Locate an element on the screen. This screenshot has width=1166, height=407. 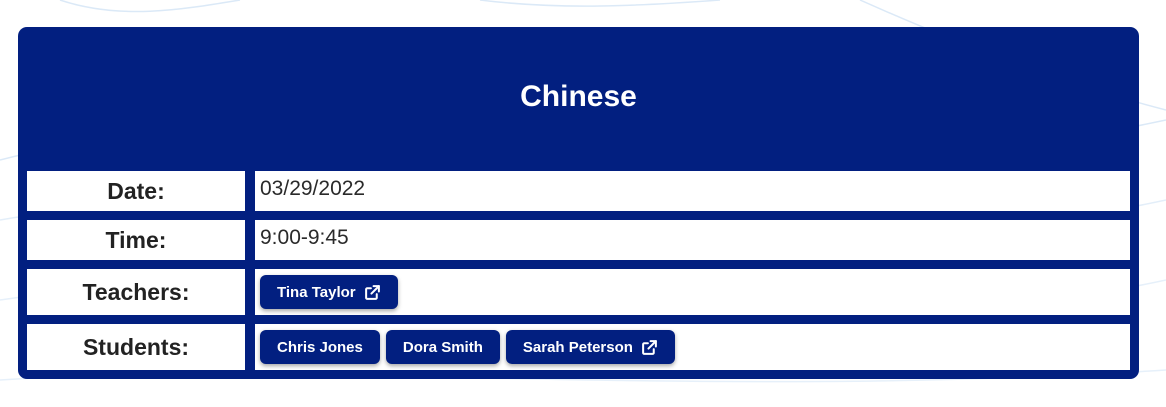
student-chips: Chris Jones Dora Smith Sarah Peterson is located at coordinates (467, 347).